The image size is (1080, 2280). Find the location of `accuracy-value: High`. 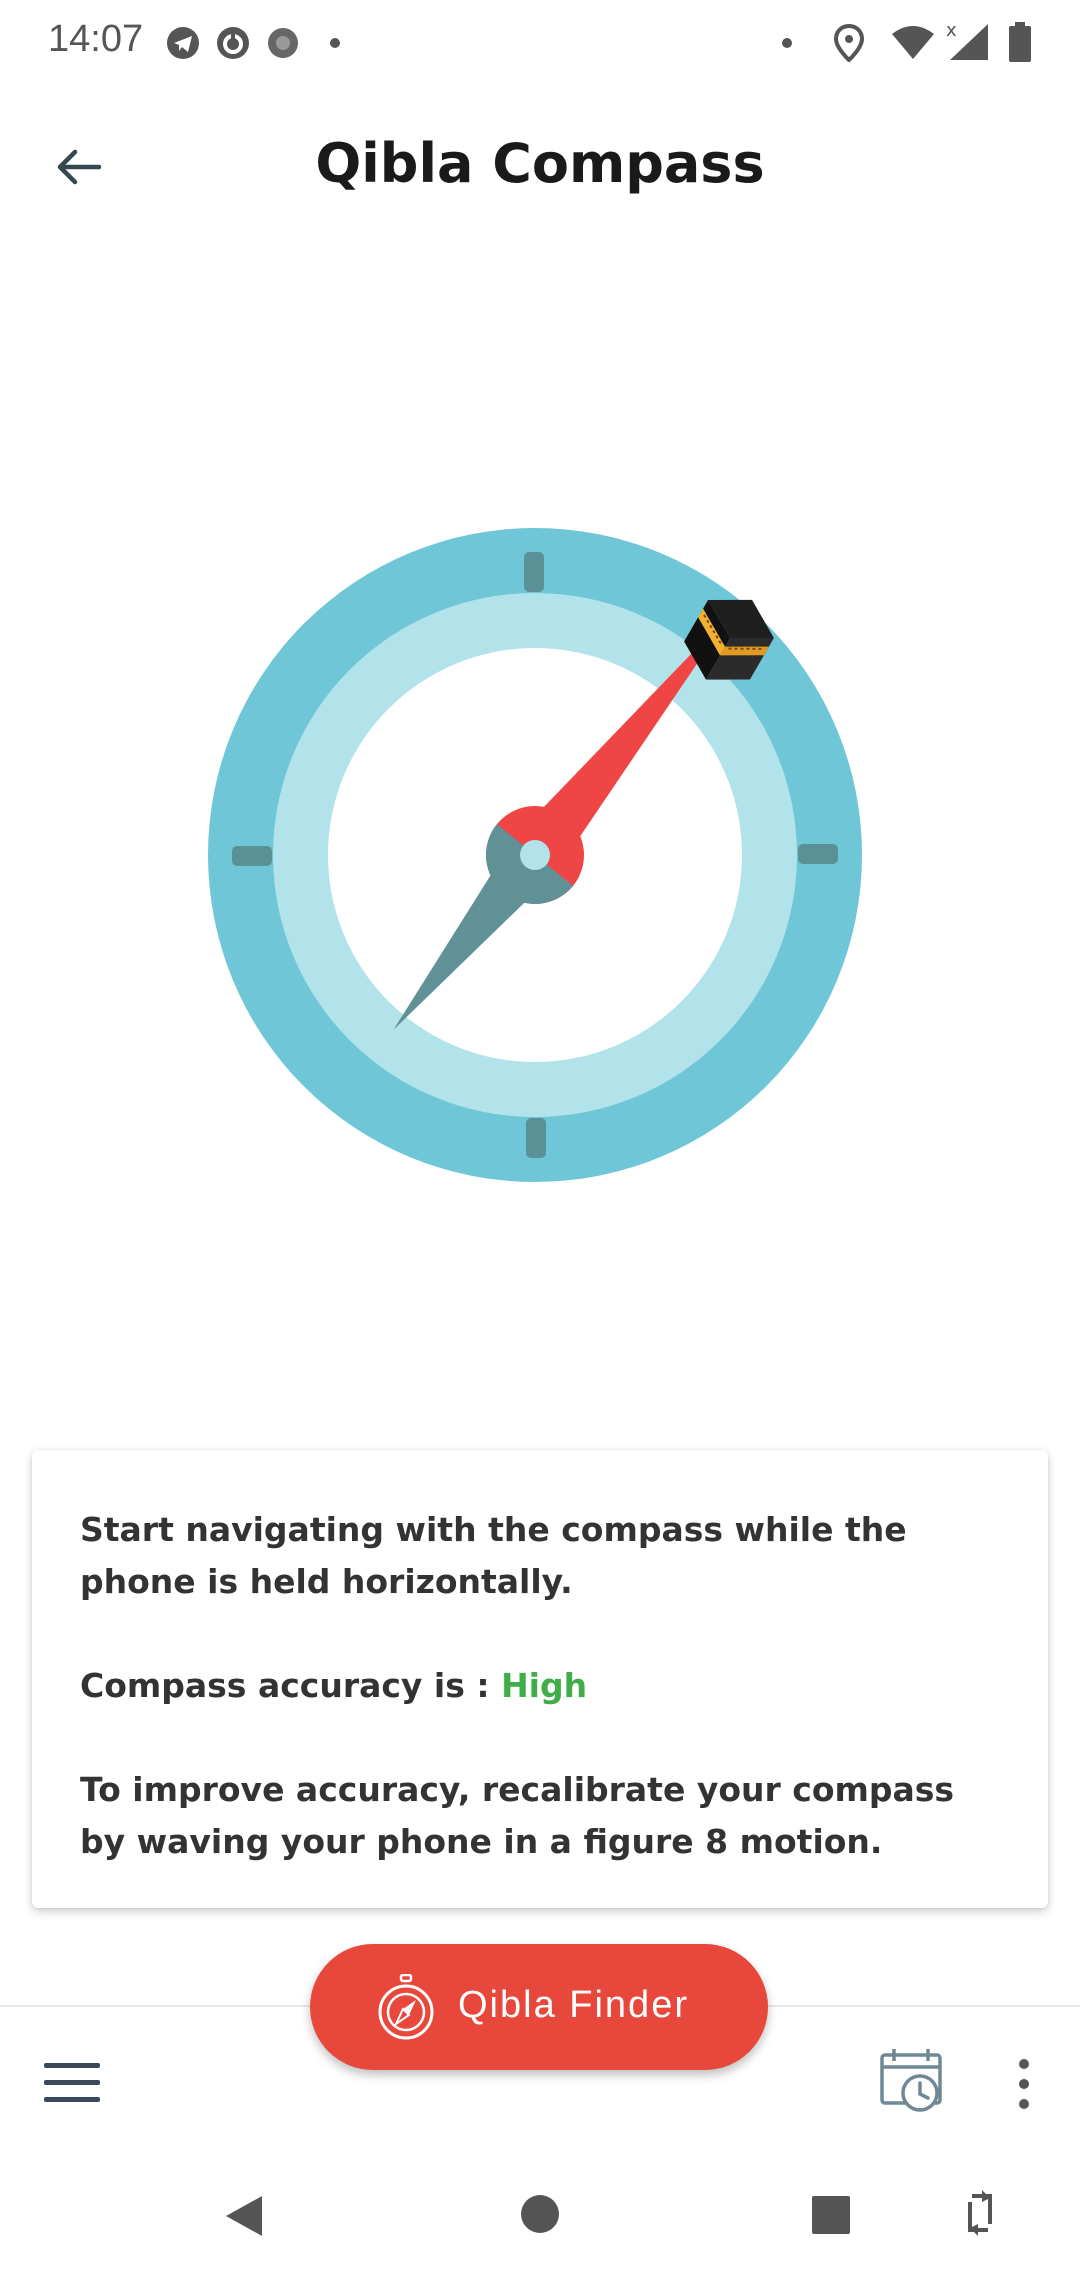

accuracy-value: High is located at coordinates (544, 1685).